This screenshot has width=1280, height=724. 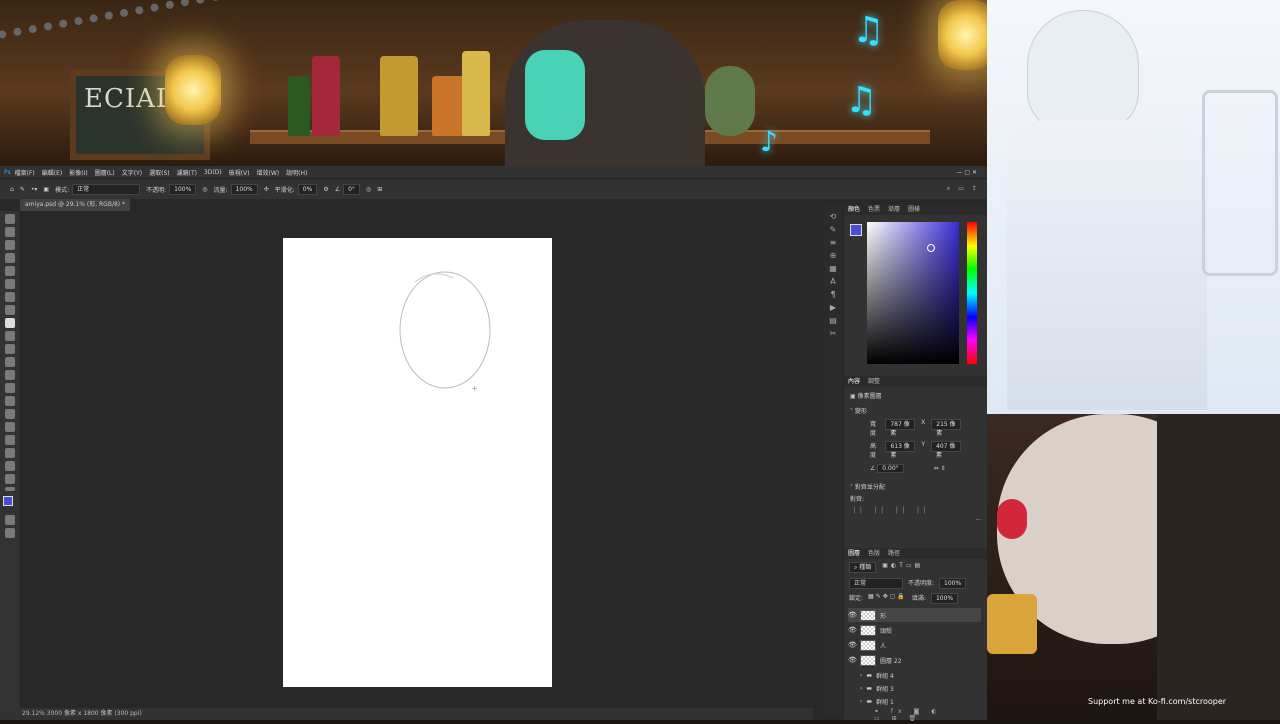 What do you see at coordinates (914, 630) in the screenshot?
I see `layer-row: 👁 頭殼` at bounding box center [914, 630].